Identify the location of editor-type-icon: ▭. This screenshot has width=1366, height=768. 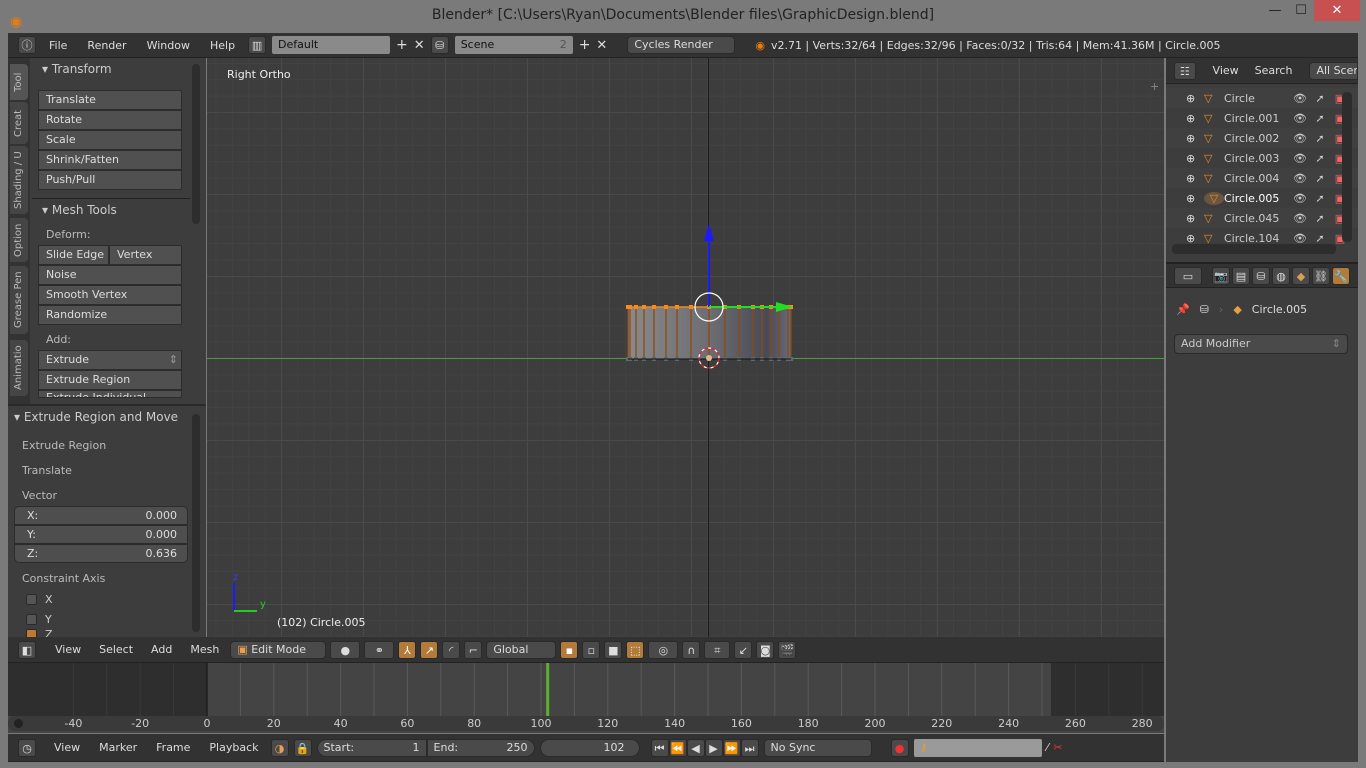
(1188, 275).